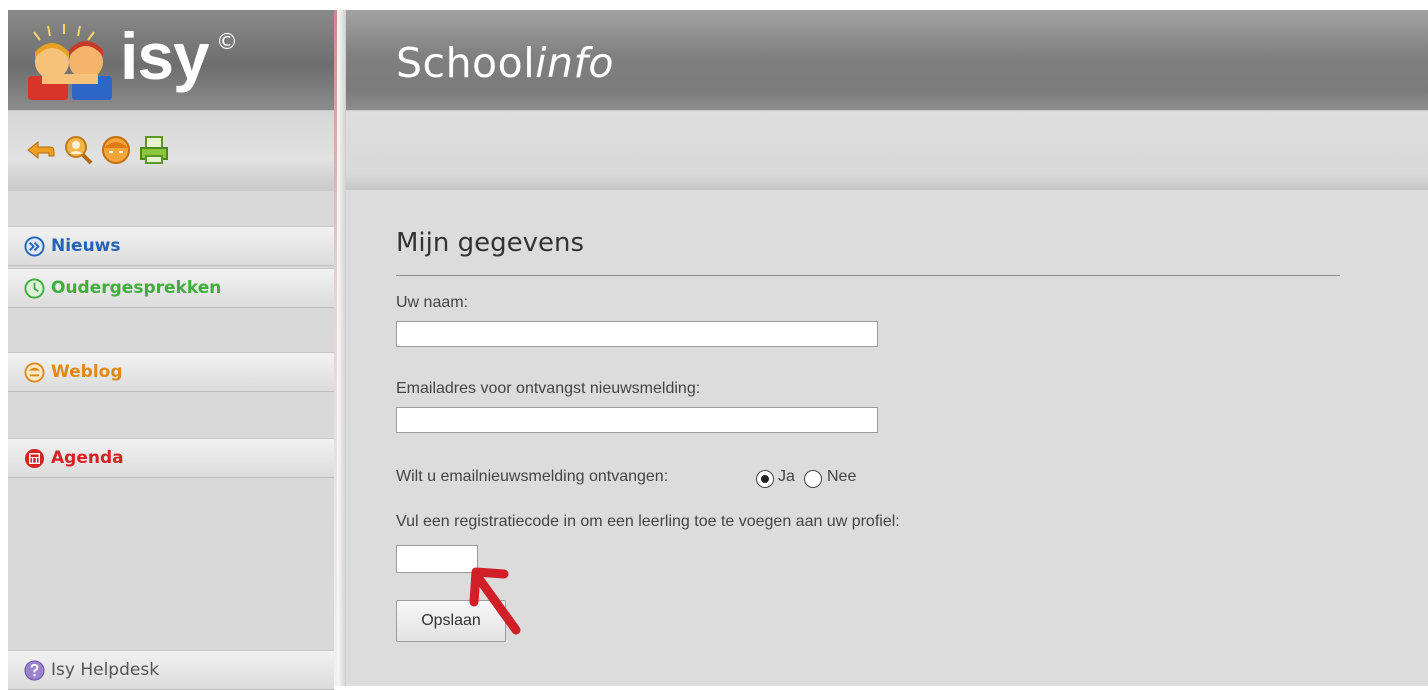 The width and height of the screenshot is (1428, 690). Describe the element at coordinates (136, 288) in the screenshot. I see `sidebar-item-label: Oudergesprekken` at that location.